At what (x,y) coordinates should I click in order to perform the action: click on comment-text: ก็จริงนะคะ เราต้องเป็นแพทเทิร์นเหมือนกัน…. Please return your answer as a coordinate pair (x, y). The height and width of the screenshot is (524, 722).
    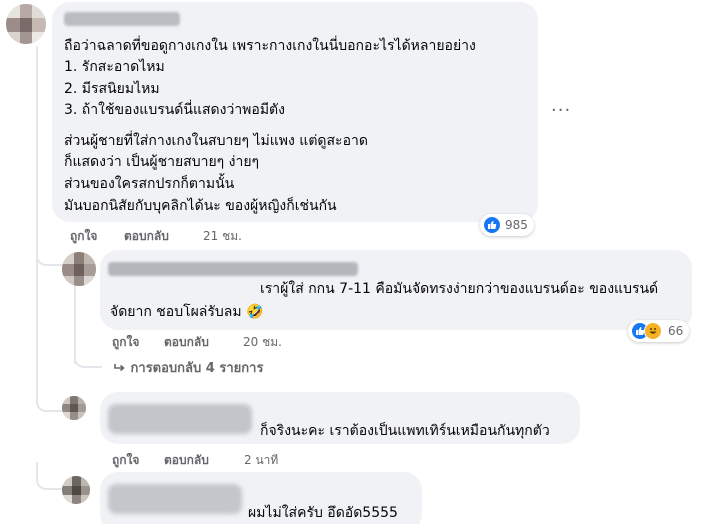
    Looking at the image, I should click on (405, 431).